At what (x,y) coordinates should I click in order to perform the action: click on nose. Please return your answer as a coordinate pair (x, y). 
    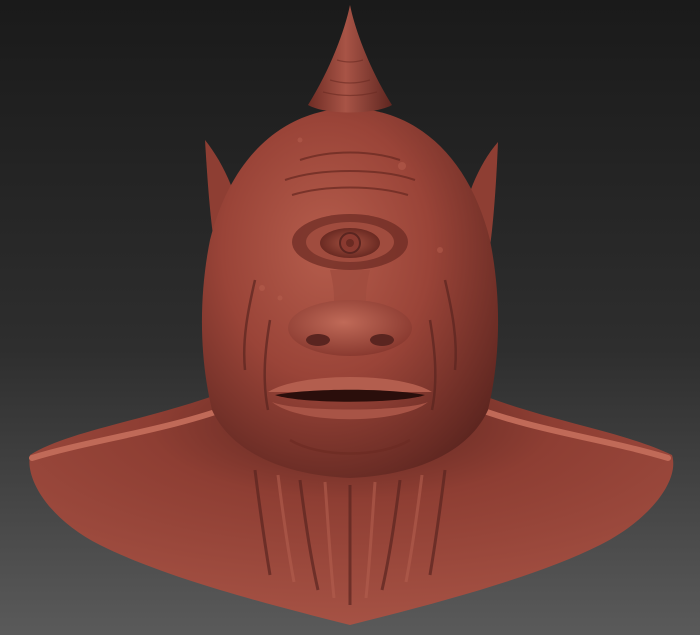
    Looking at the image, I should click on (350, 328).